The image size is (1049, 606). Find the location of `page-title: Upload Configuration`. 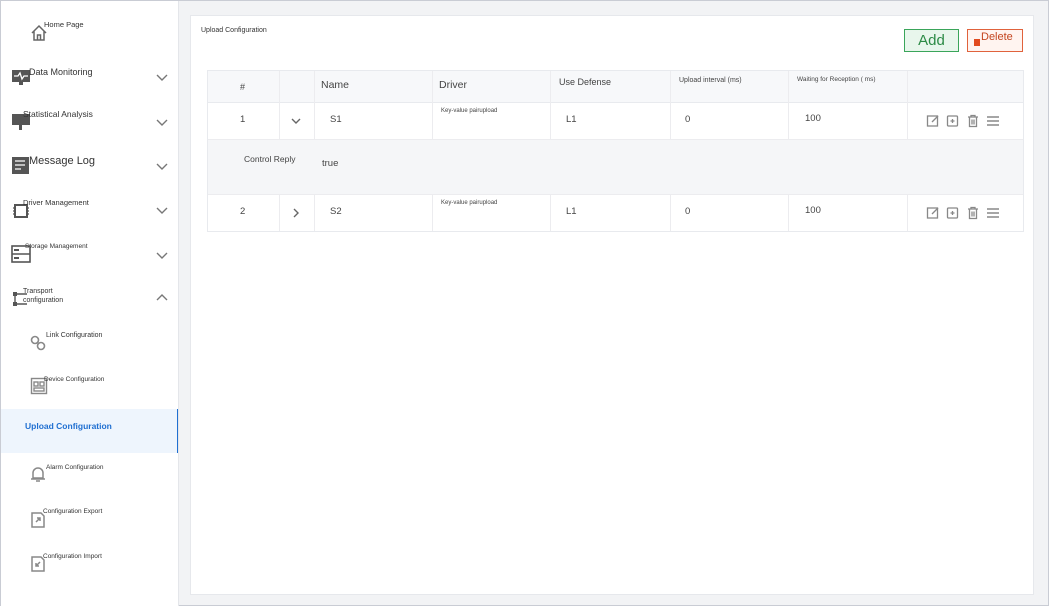

page-title: Upload Configuration is located at coordinates (234, 30).